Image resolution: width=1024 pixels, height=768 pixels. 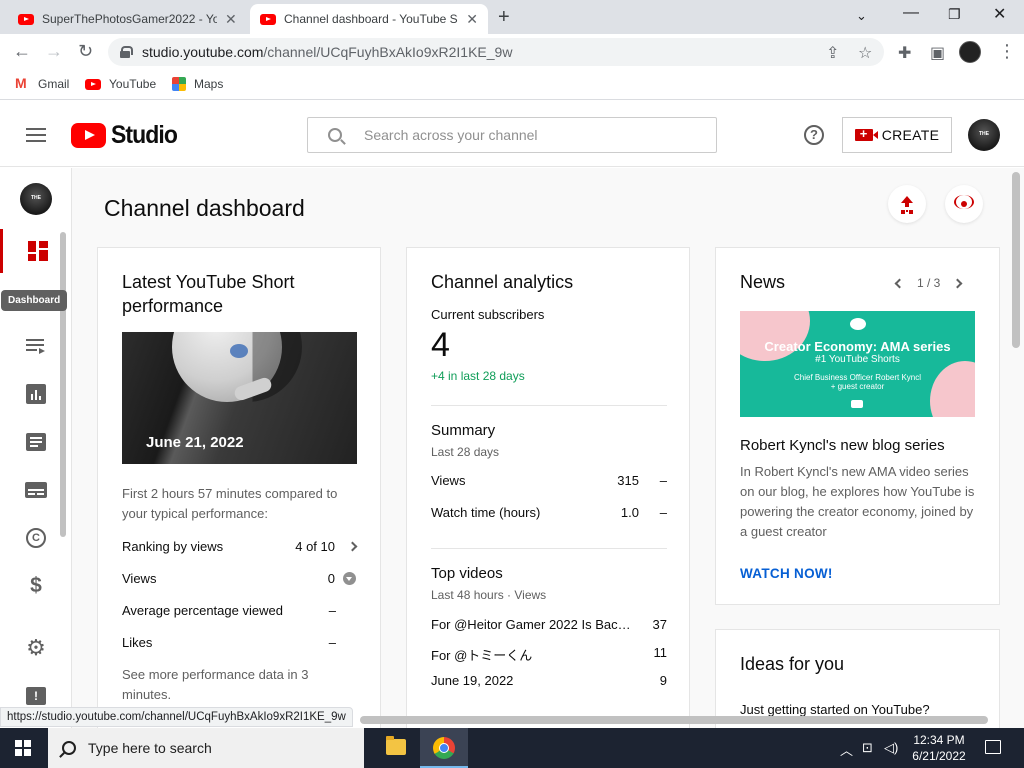 What do you see at coordinates (26, 19) in the screenshot?
I see `youtube-favicon-icon` at bounding box center [26, 19].